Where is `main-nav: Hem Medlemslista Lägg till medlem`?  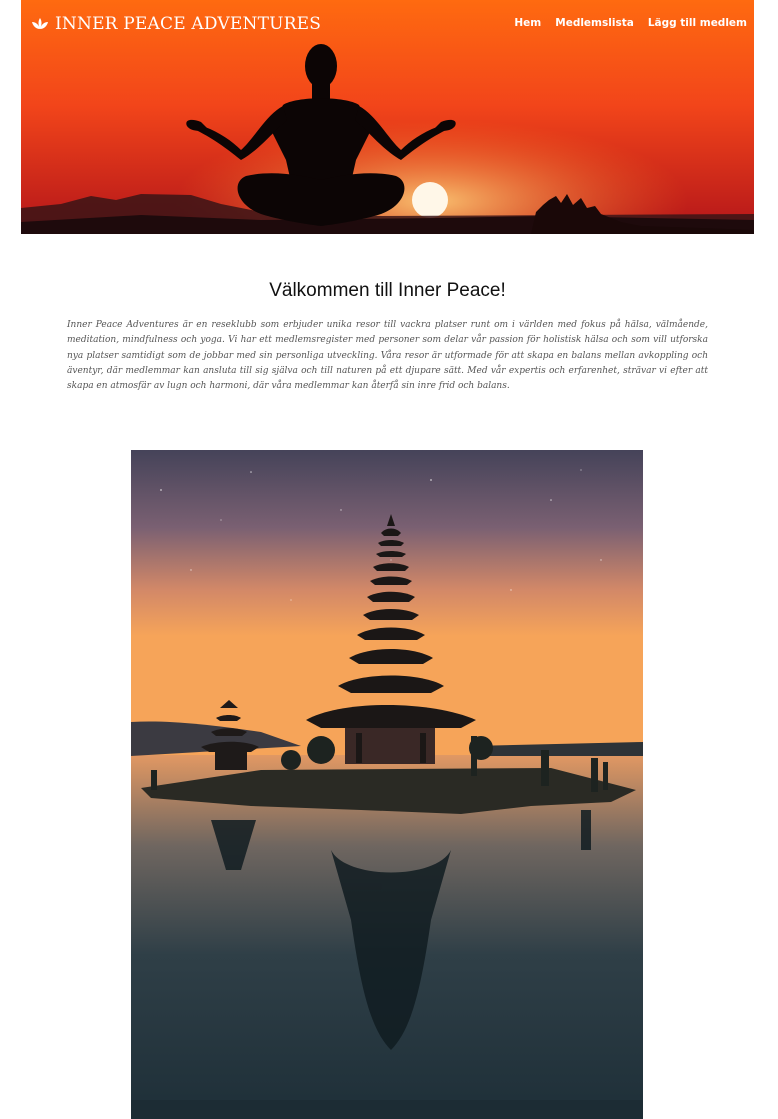 main-nav: Hem Medlemslista Lägg till medlem is located at coordinates (630, 23).